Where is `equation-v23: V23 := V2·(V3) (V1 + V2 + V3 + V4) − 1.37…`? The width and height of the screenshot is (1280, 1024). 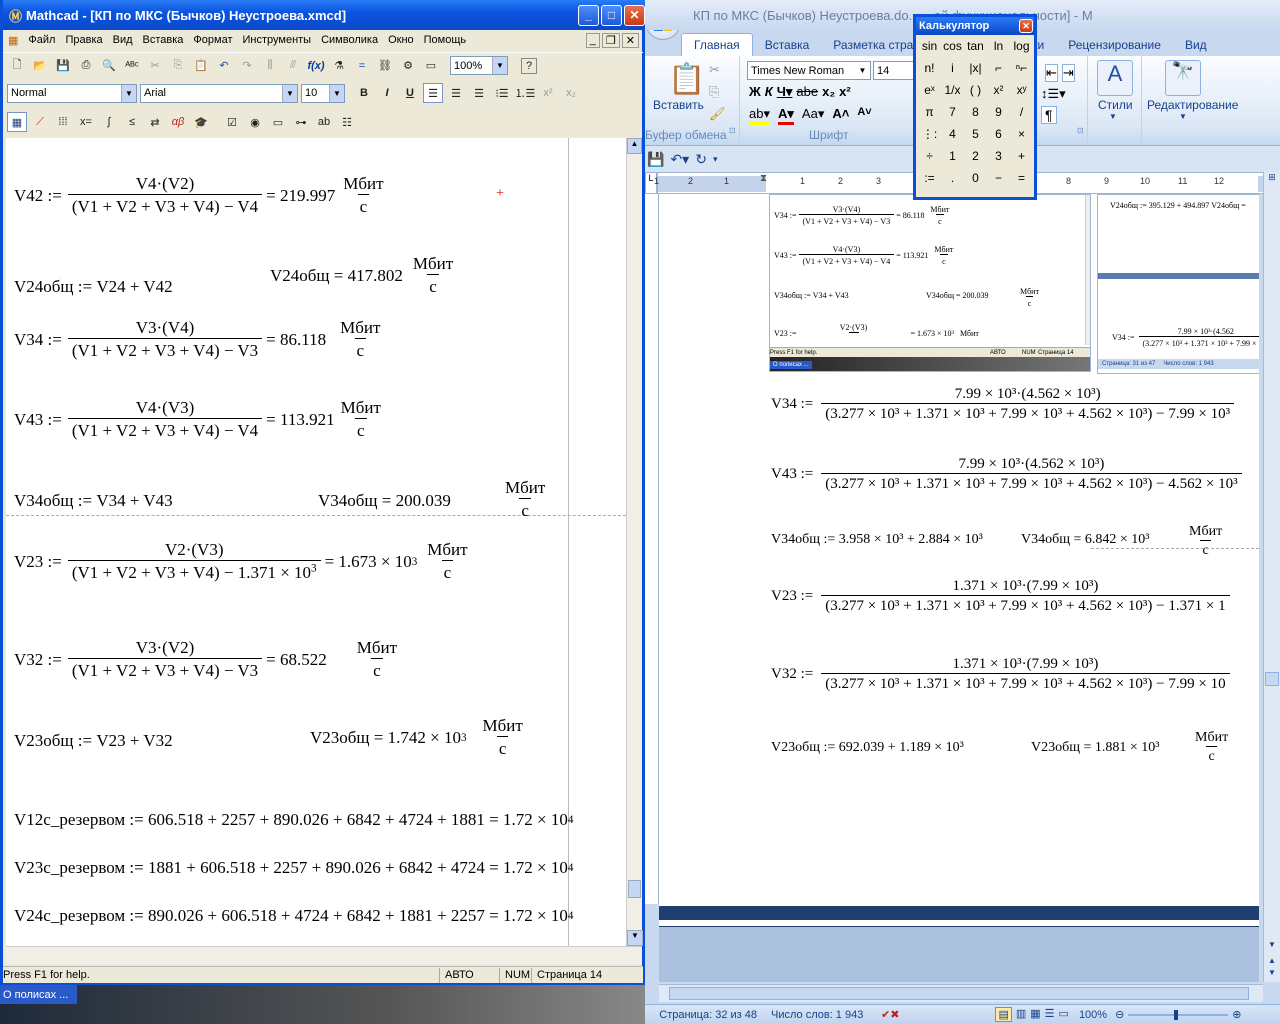 equation-v23: V23 := V2·(V3) (V1 + V2 + V3 + V4) − 1.37… is located at coordinates (242, 561).